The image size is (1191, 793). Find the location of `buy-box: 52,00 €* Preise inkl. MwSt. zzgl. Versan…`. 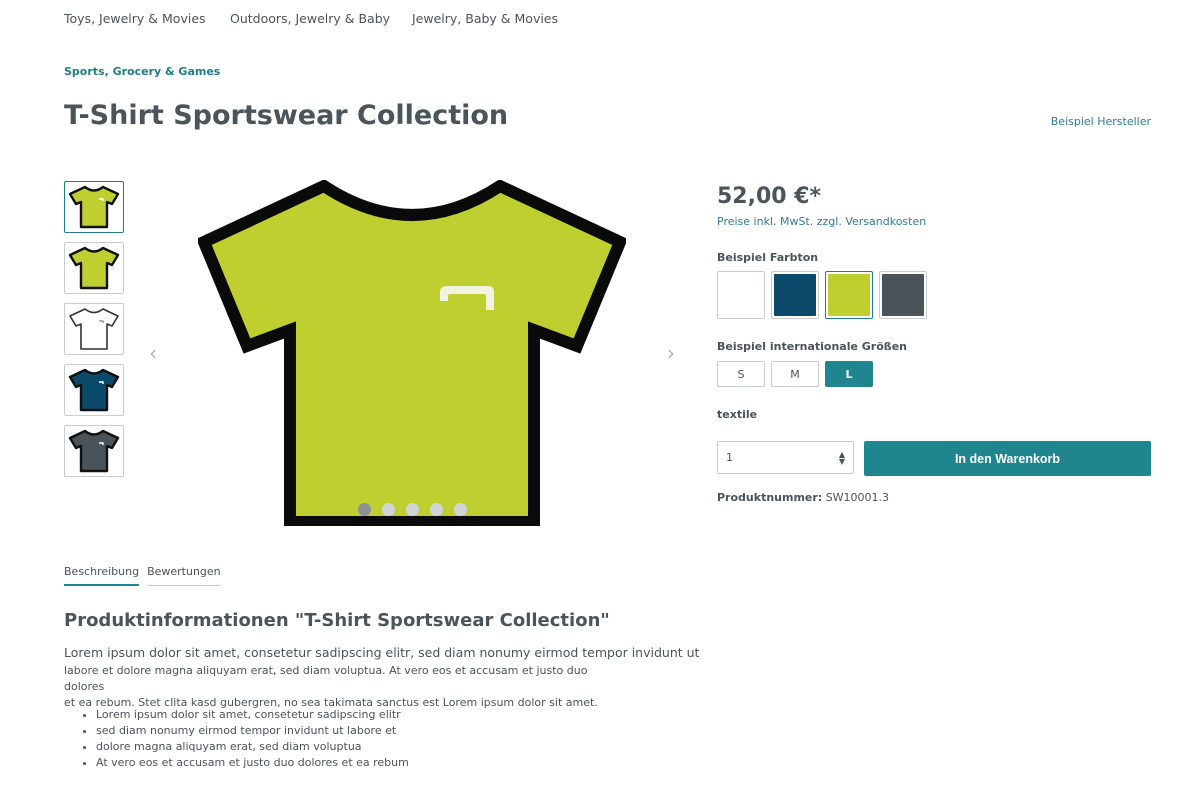

buy-box: 52,00 €* Preise inkl. MwSt. zzgl. Versan… is located at coordinates (934, 344).